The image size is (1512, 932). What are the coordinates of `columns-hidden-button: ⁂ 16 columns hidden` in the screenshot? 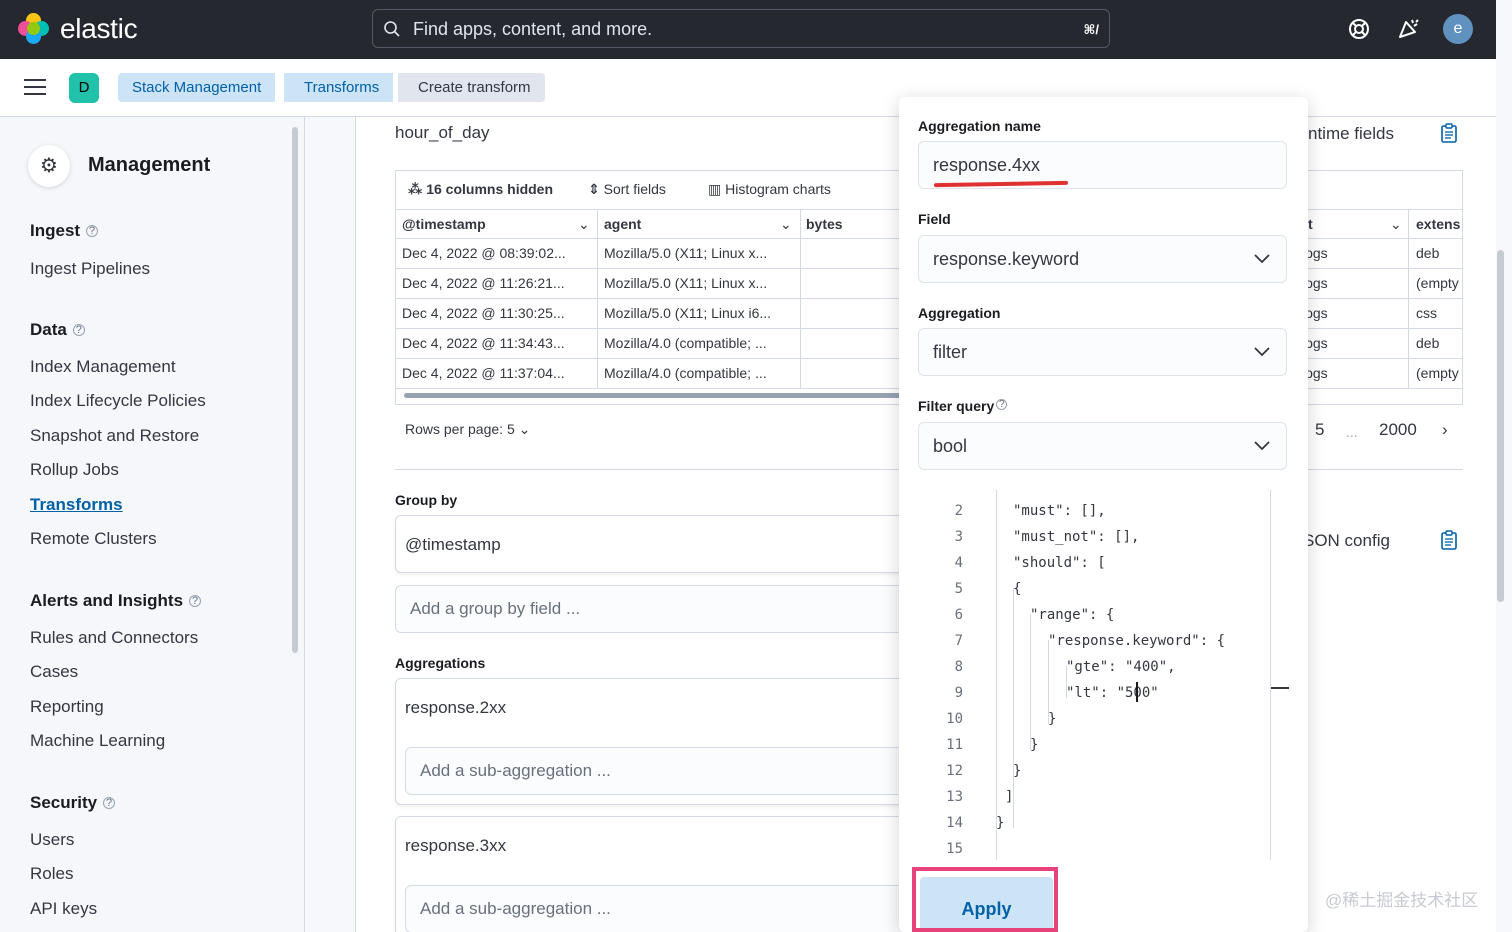 It's located at (480, 189).